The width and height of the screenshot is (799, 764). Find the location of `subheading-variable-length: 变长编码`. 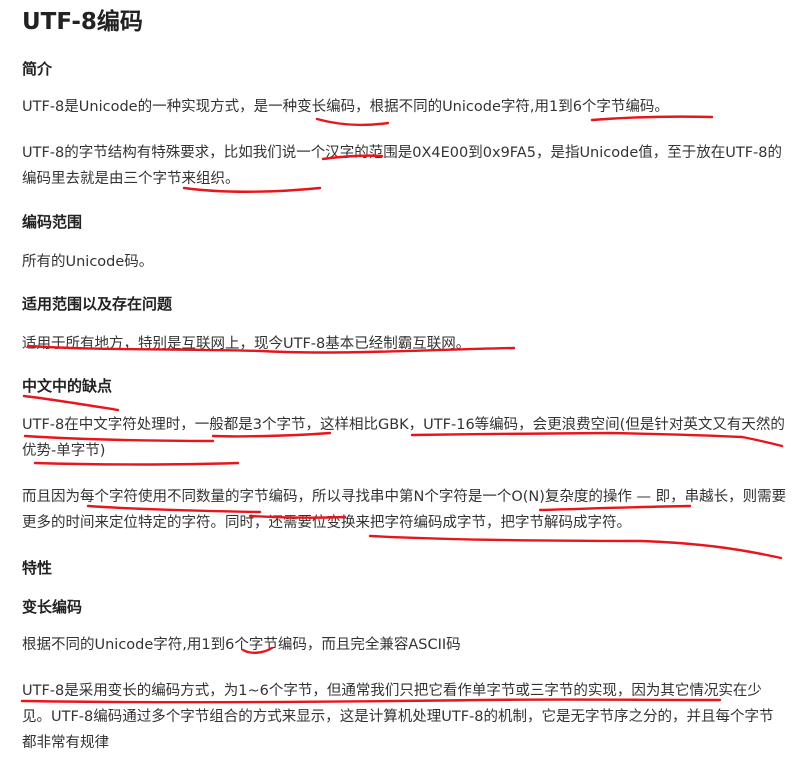

subheading-variable-length: 变长编码 is located at coordinates (52, 607).